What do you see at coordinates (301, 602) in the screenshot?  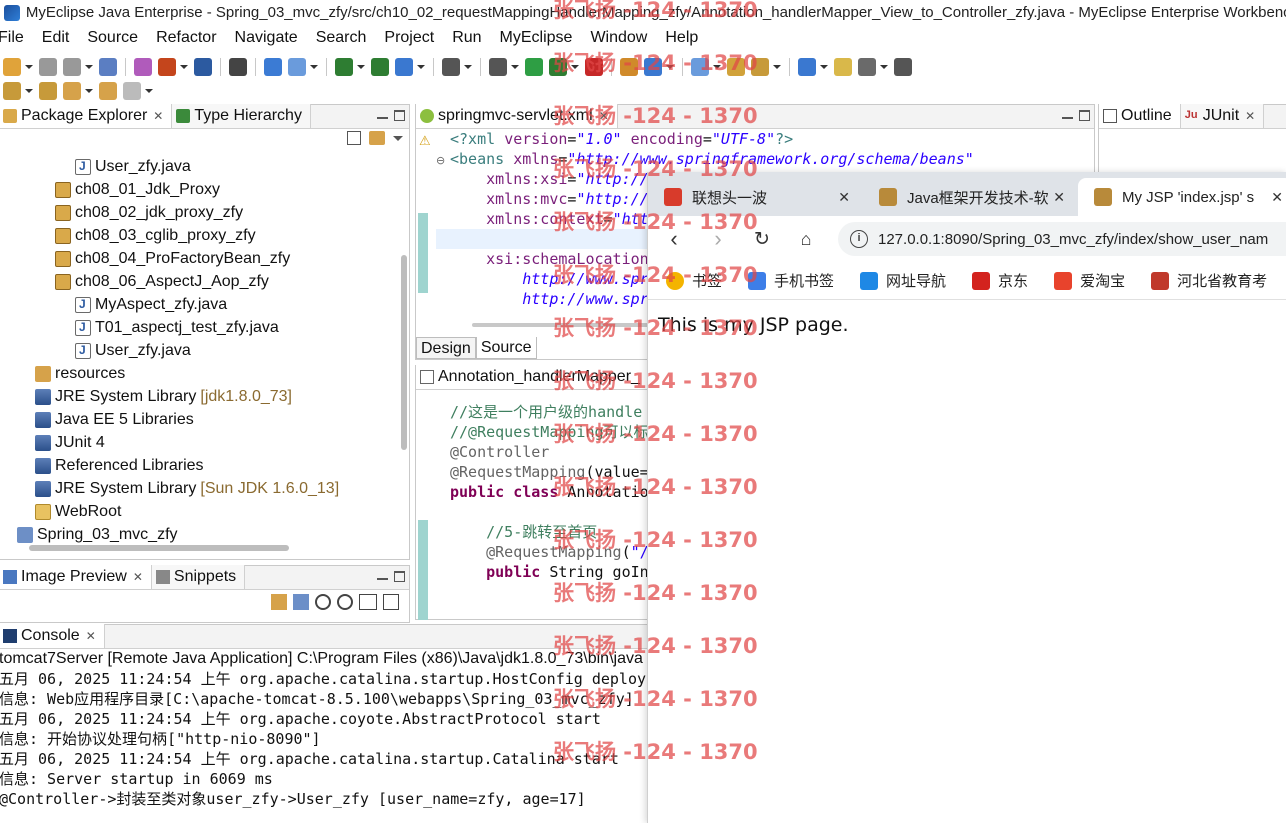 I see `fit-image-icon` at bounding box center [301, 602].